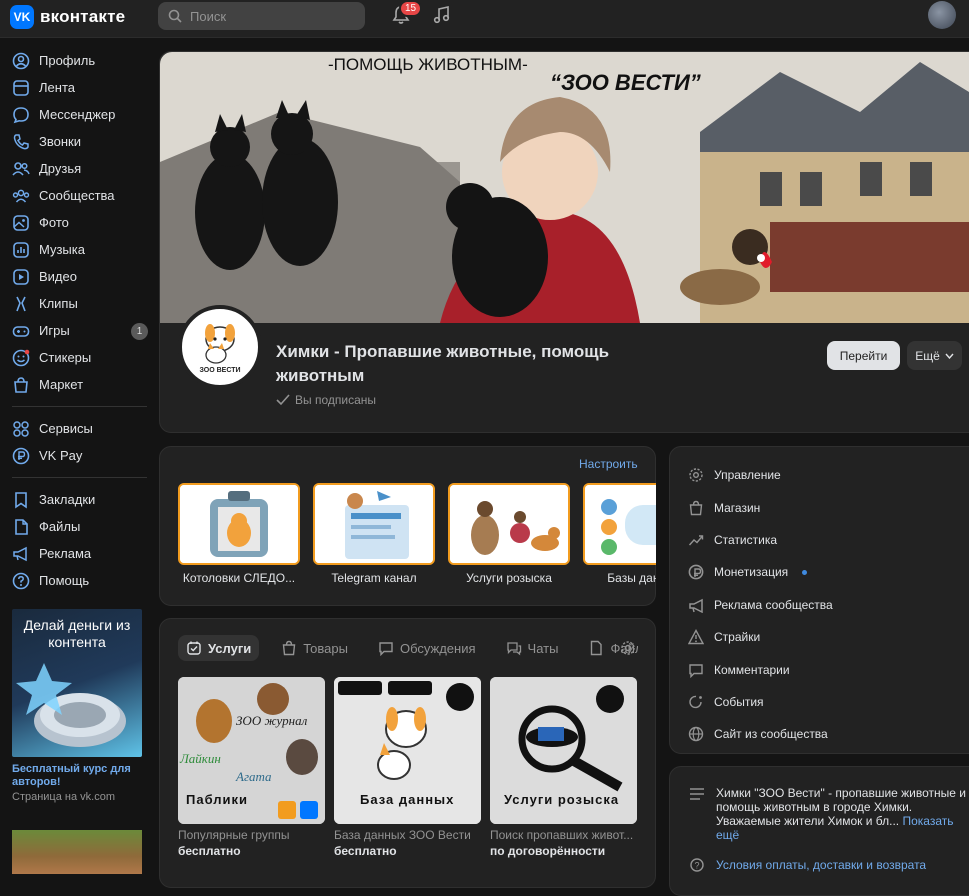 The width and height of the screenshot is (969, 896). I want to click on menu-item-warning: Страйки, so click(823, 637).